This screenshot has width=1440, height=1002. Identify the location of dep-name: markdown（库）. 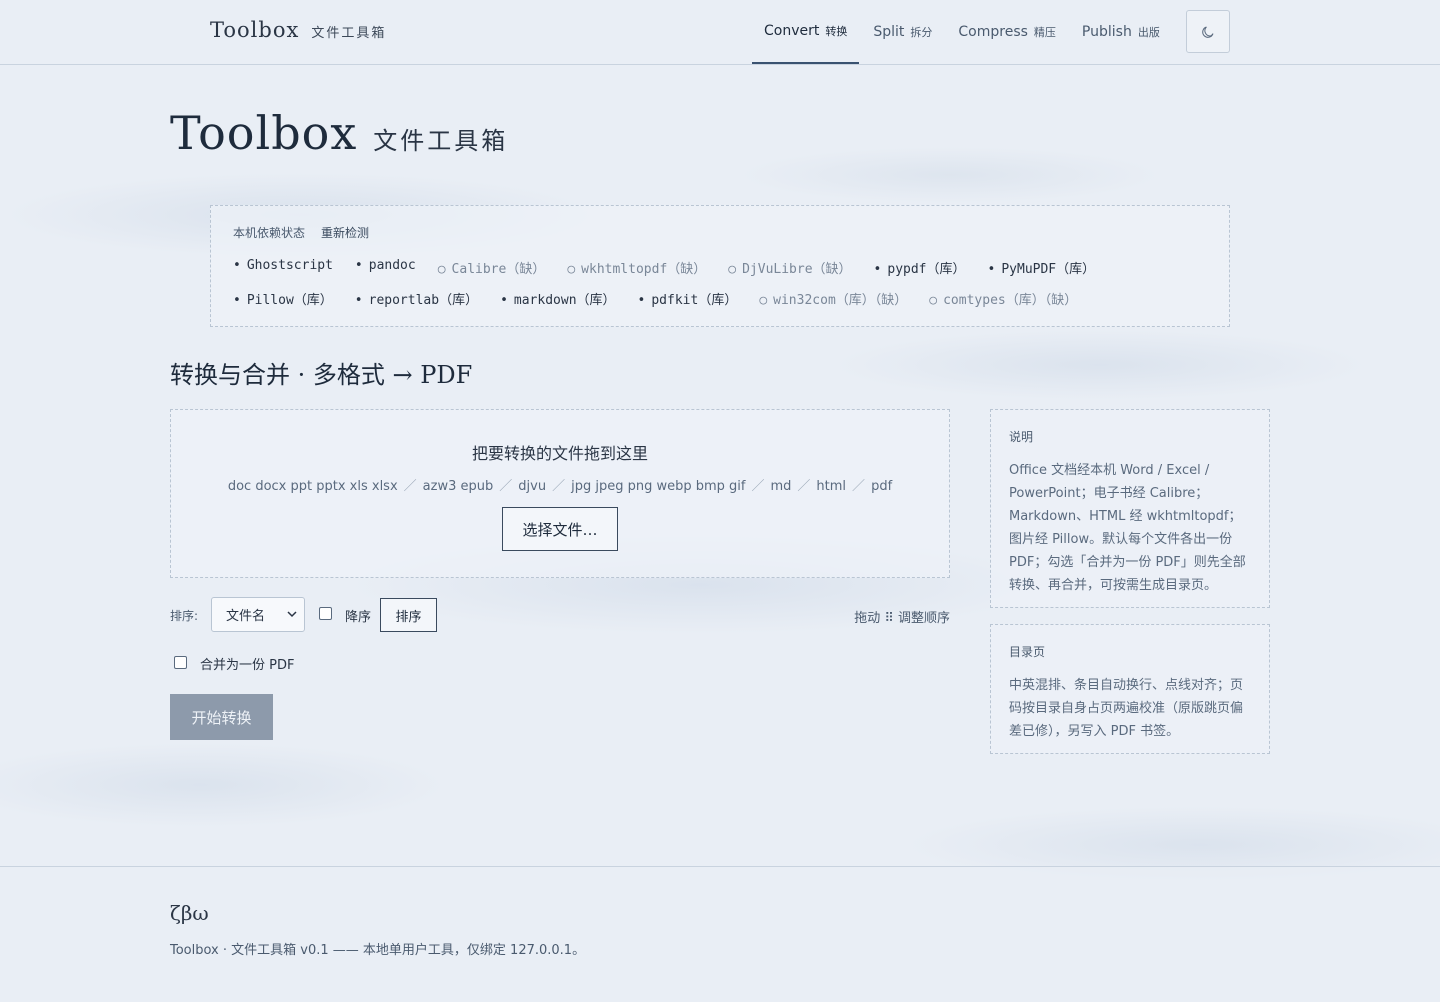
(564, 300).